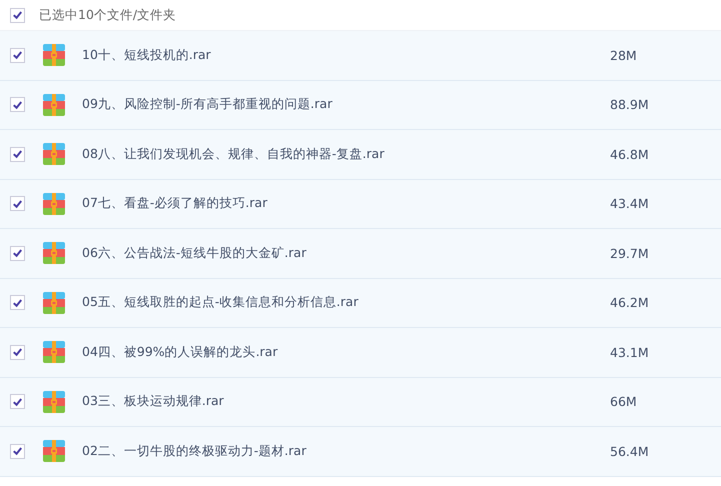 Image resolution: width=721 pixels, height=486 pixels. What do you see at coordinates (147, 55) in the screenshot?
I see `file-name: 10十、短线投机的.rar` at bounding box center [147, 55].